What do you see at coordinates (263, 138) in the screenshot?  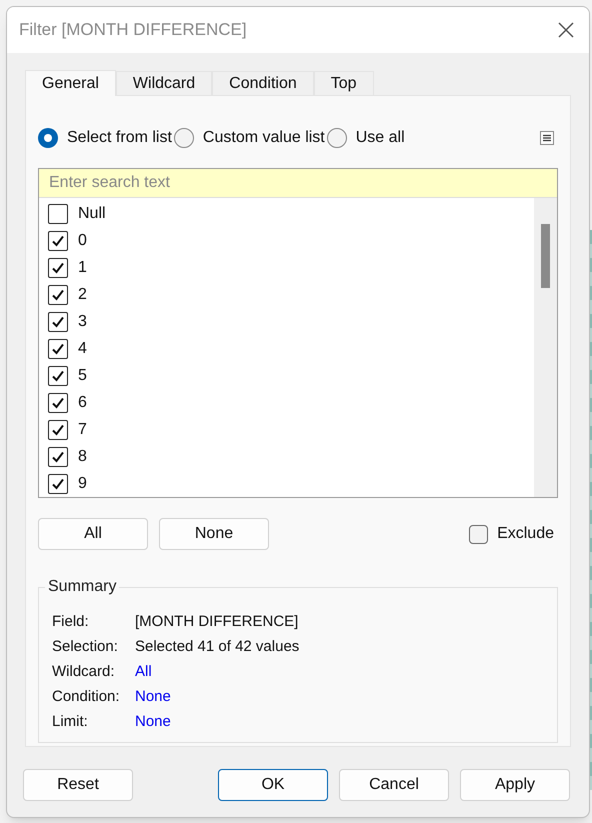 I see `radio-label: Custom value list` at bounding box center [263, 138].